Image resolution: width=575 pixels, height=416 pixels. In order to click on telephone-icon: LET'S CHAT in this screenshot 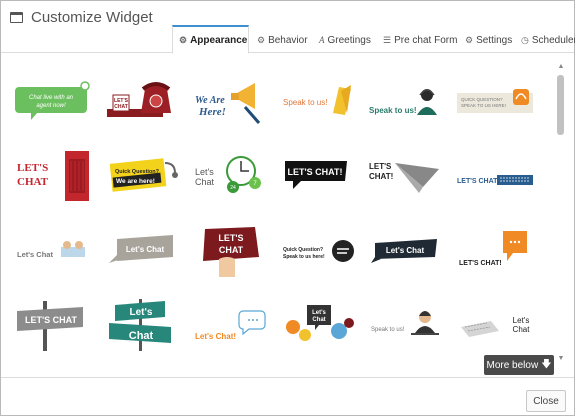, I will do `click(139, 99)`.